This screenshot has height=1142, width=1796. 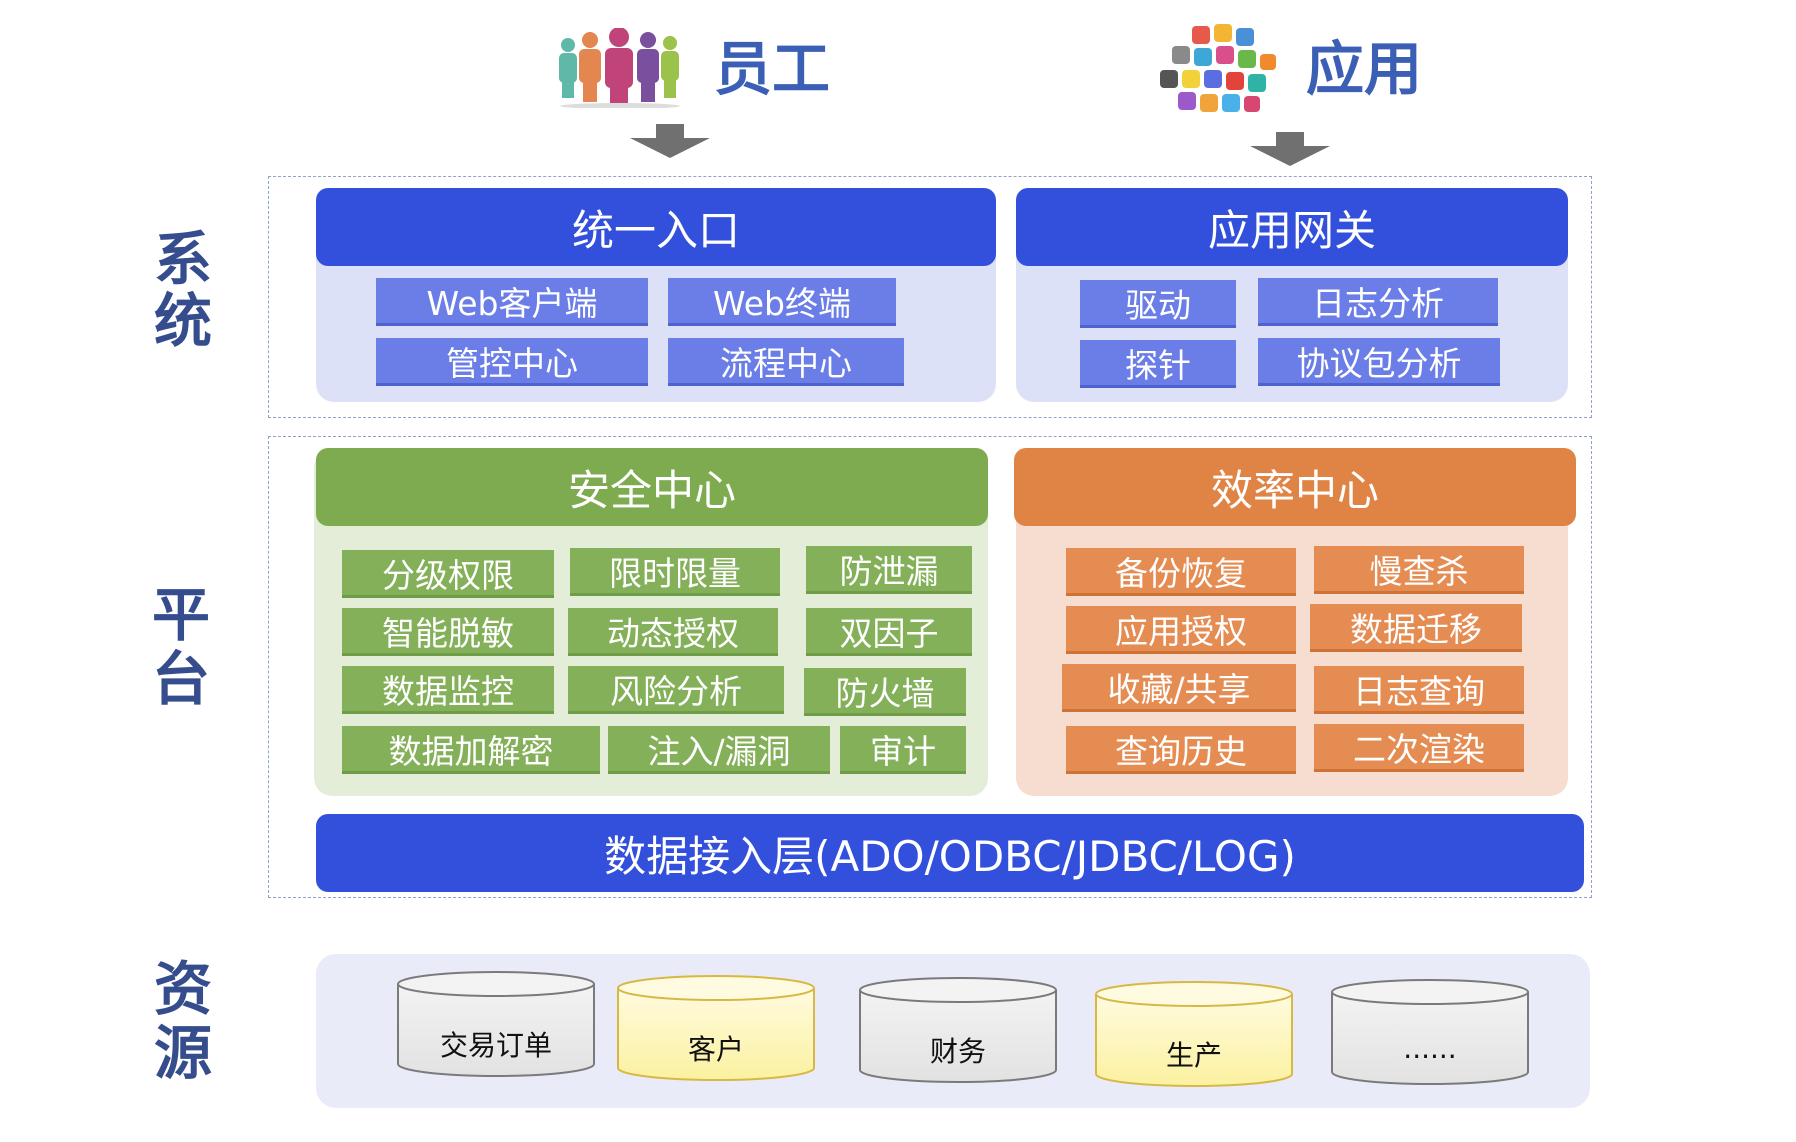 What do you see at coordinates (1181, 750) in the screenshot?
I see `efficiency-item-query-history: 查询历史` at bounding box center [1181, 750].